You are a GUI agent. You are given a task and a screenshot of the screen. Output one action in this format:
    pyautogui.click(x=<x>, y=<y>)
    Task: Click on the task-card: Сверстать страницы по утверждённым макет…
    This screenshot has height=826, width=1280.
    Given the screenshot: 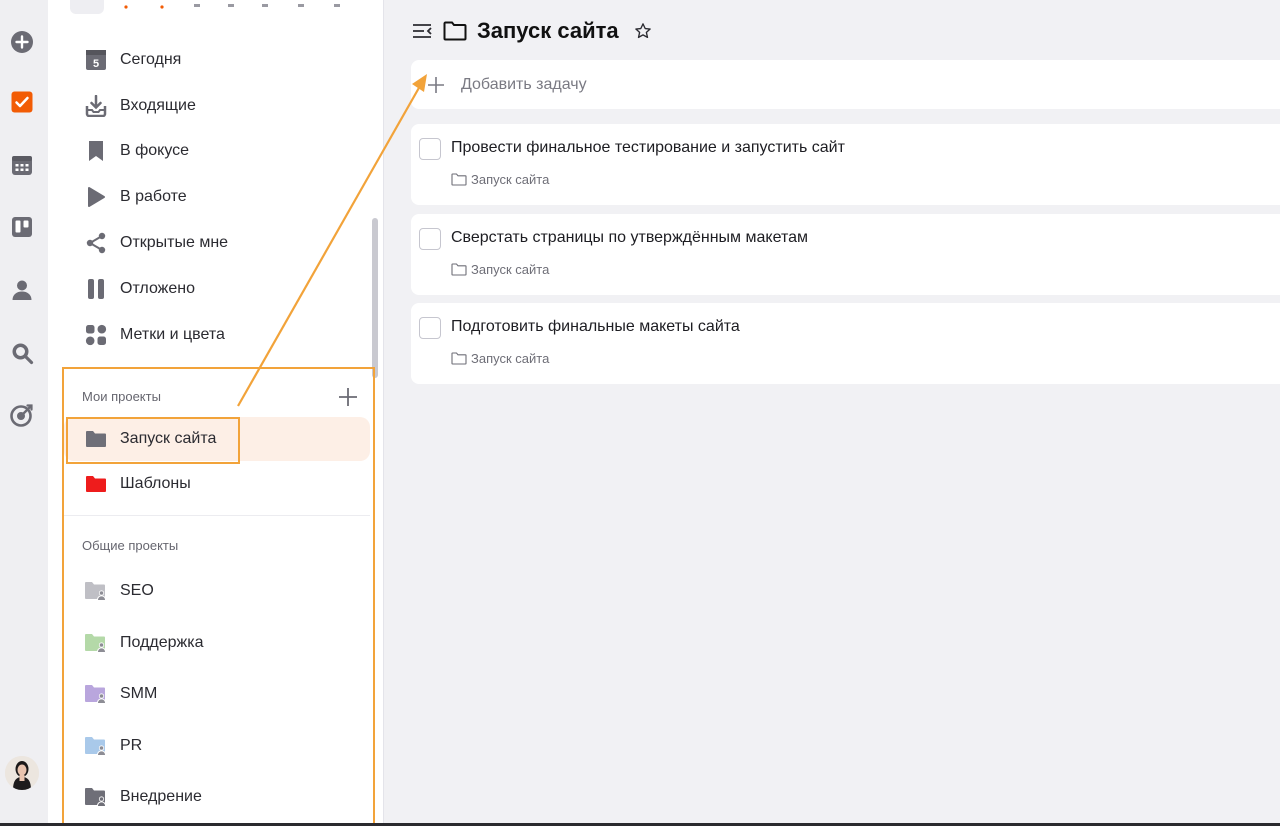 What is the action you would take?
    pyautogui.click(x=845, y=254)
    